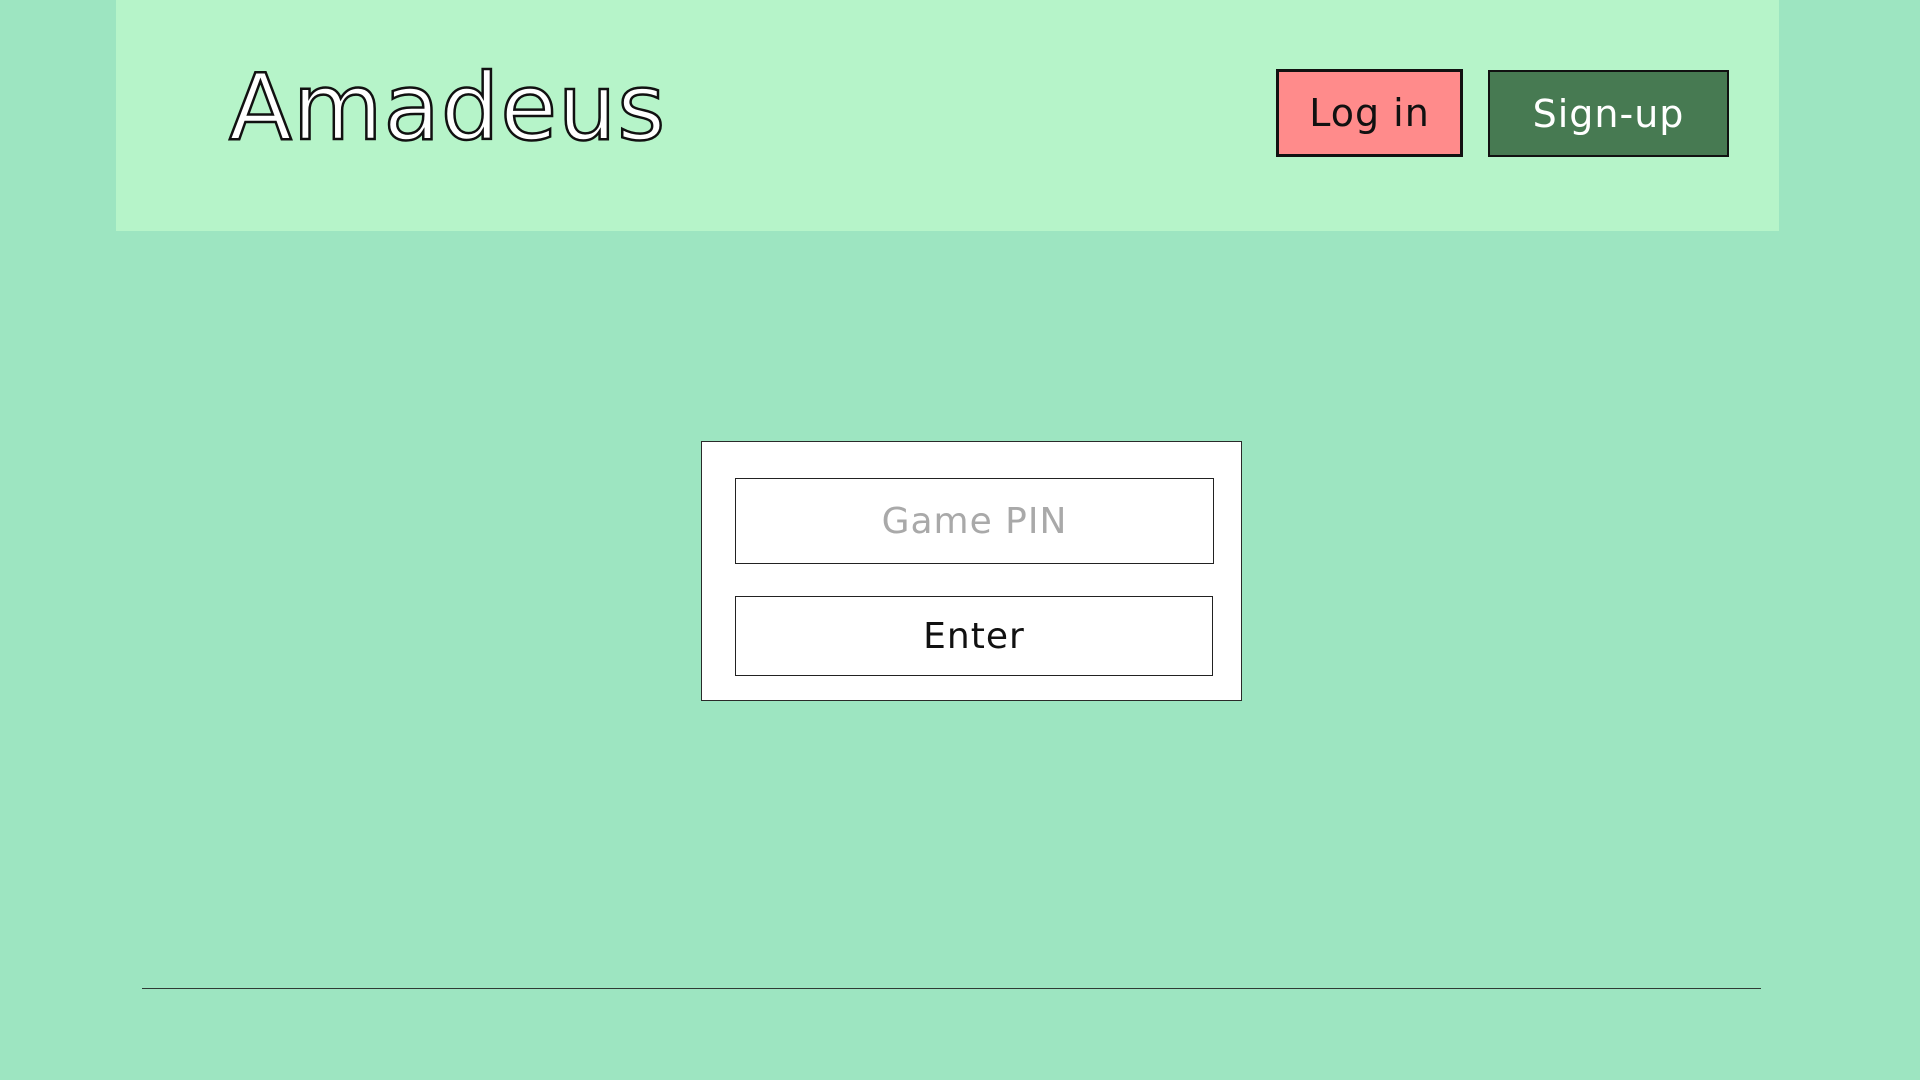 This screenshot has width=1920, height=1080. I want to click on join-game-card: Enter, so click(971, 571).